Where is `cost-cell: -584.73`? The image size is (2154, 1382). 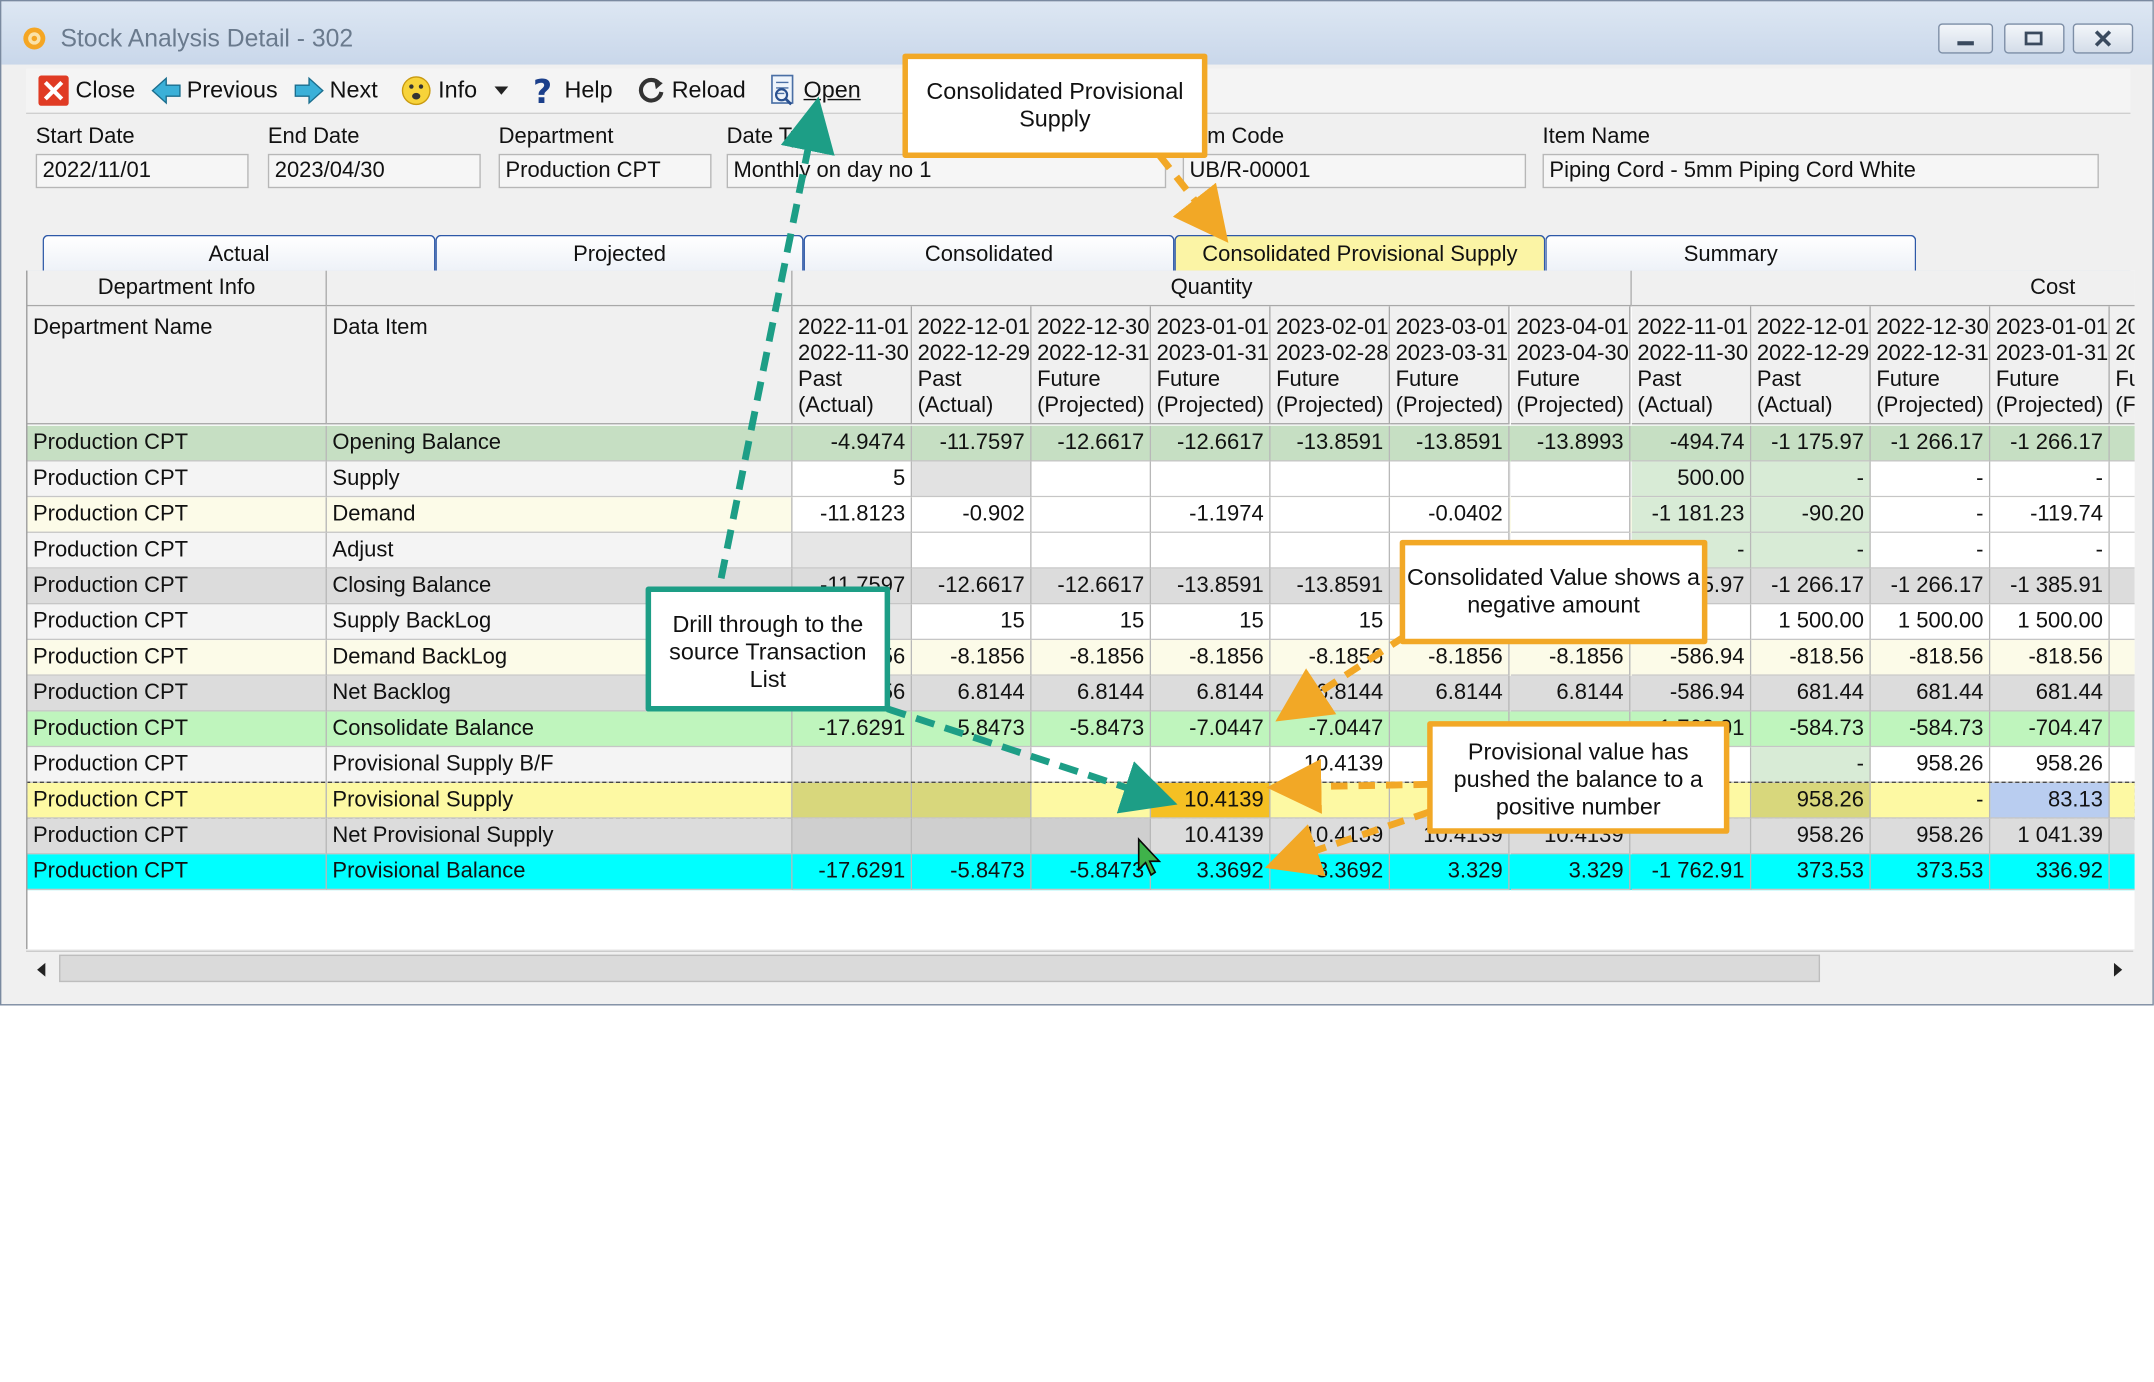 cost-cell: -584.73 is located at coordinates (1811, 729).